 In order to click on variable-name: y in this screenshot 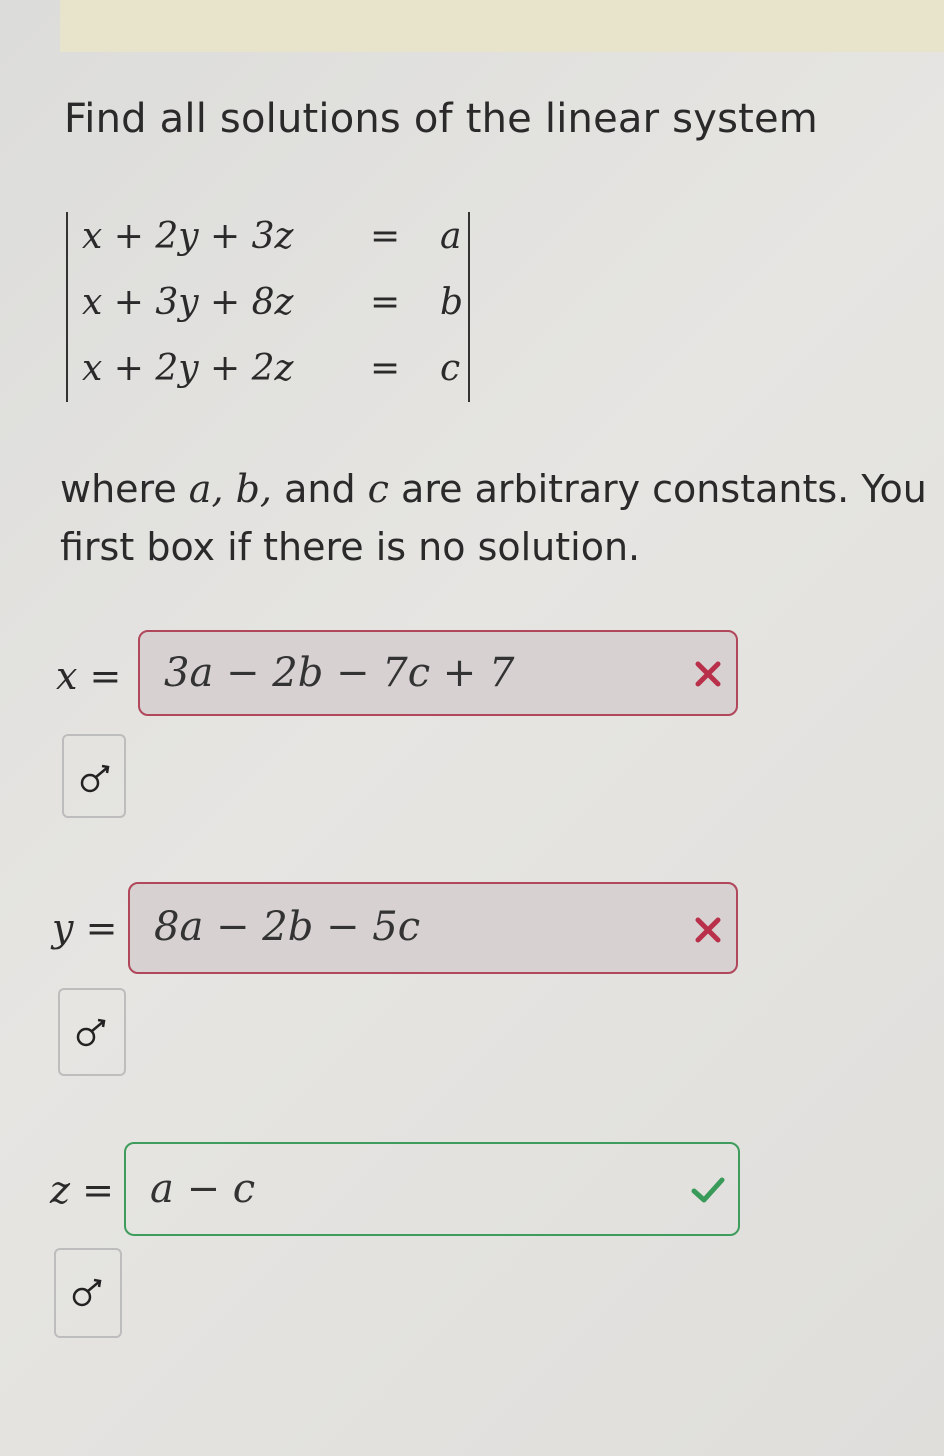, I will do `click(63, 928)`.